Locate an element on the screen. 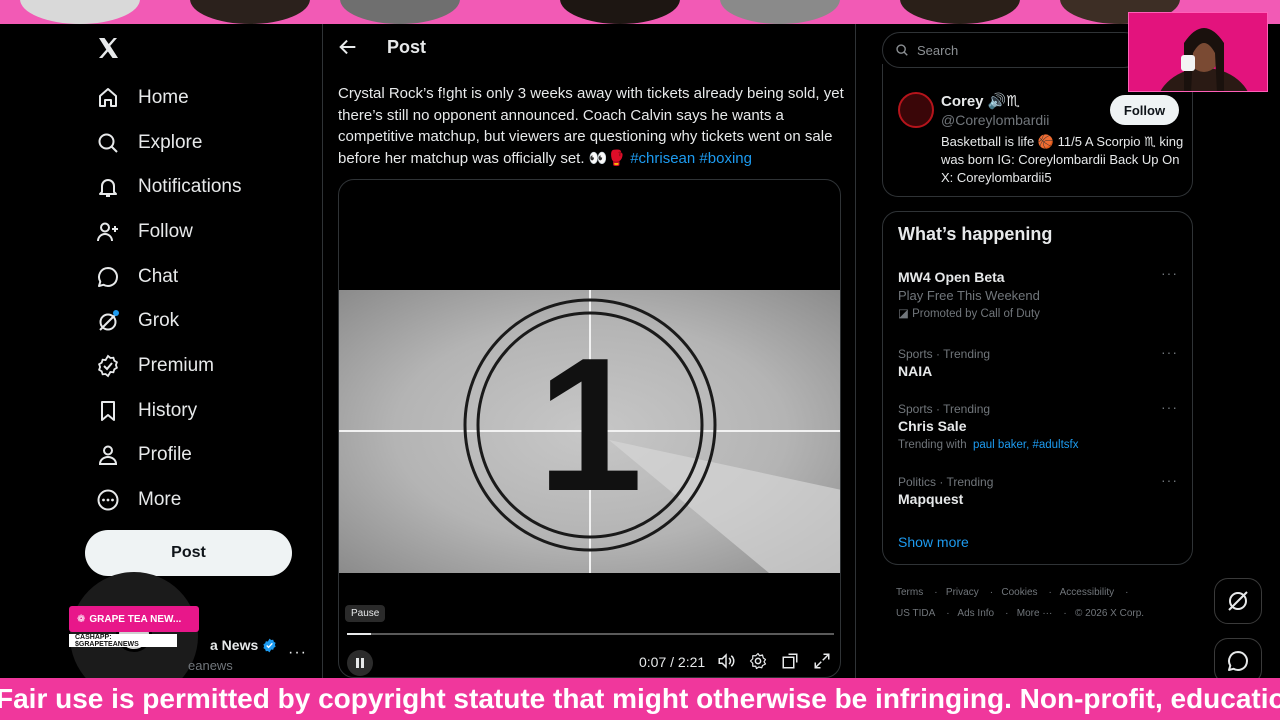 The height and width of the screenshot is (720, 1280). pause-icon is located at coordinates (360, 663).